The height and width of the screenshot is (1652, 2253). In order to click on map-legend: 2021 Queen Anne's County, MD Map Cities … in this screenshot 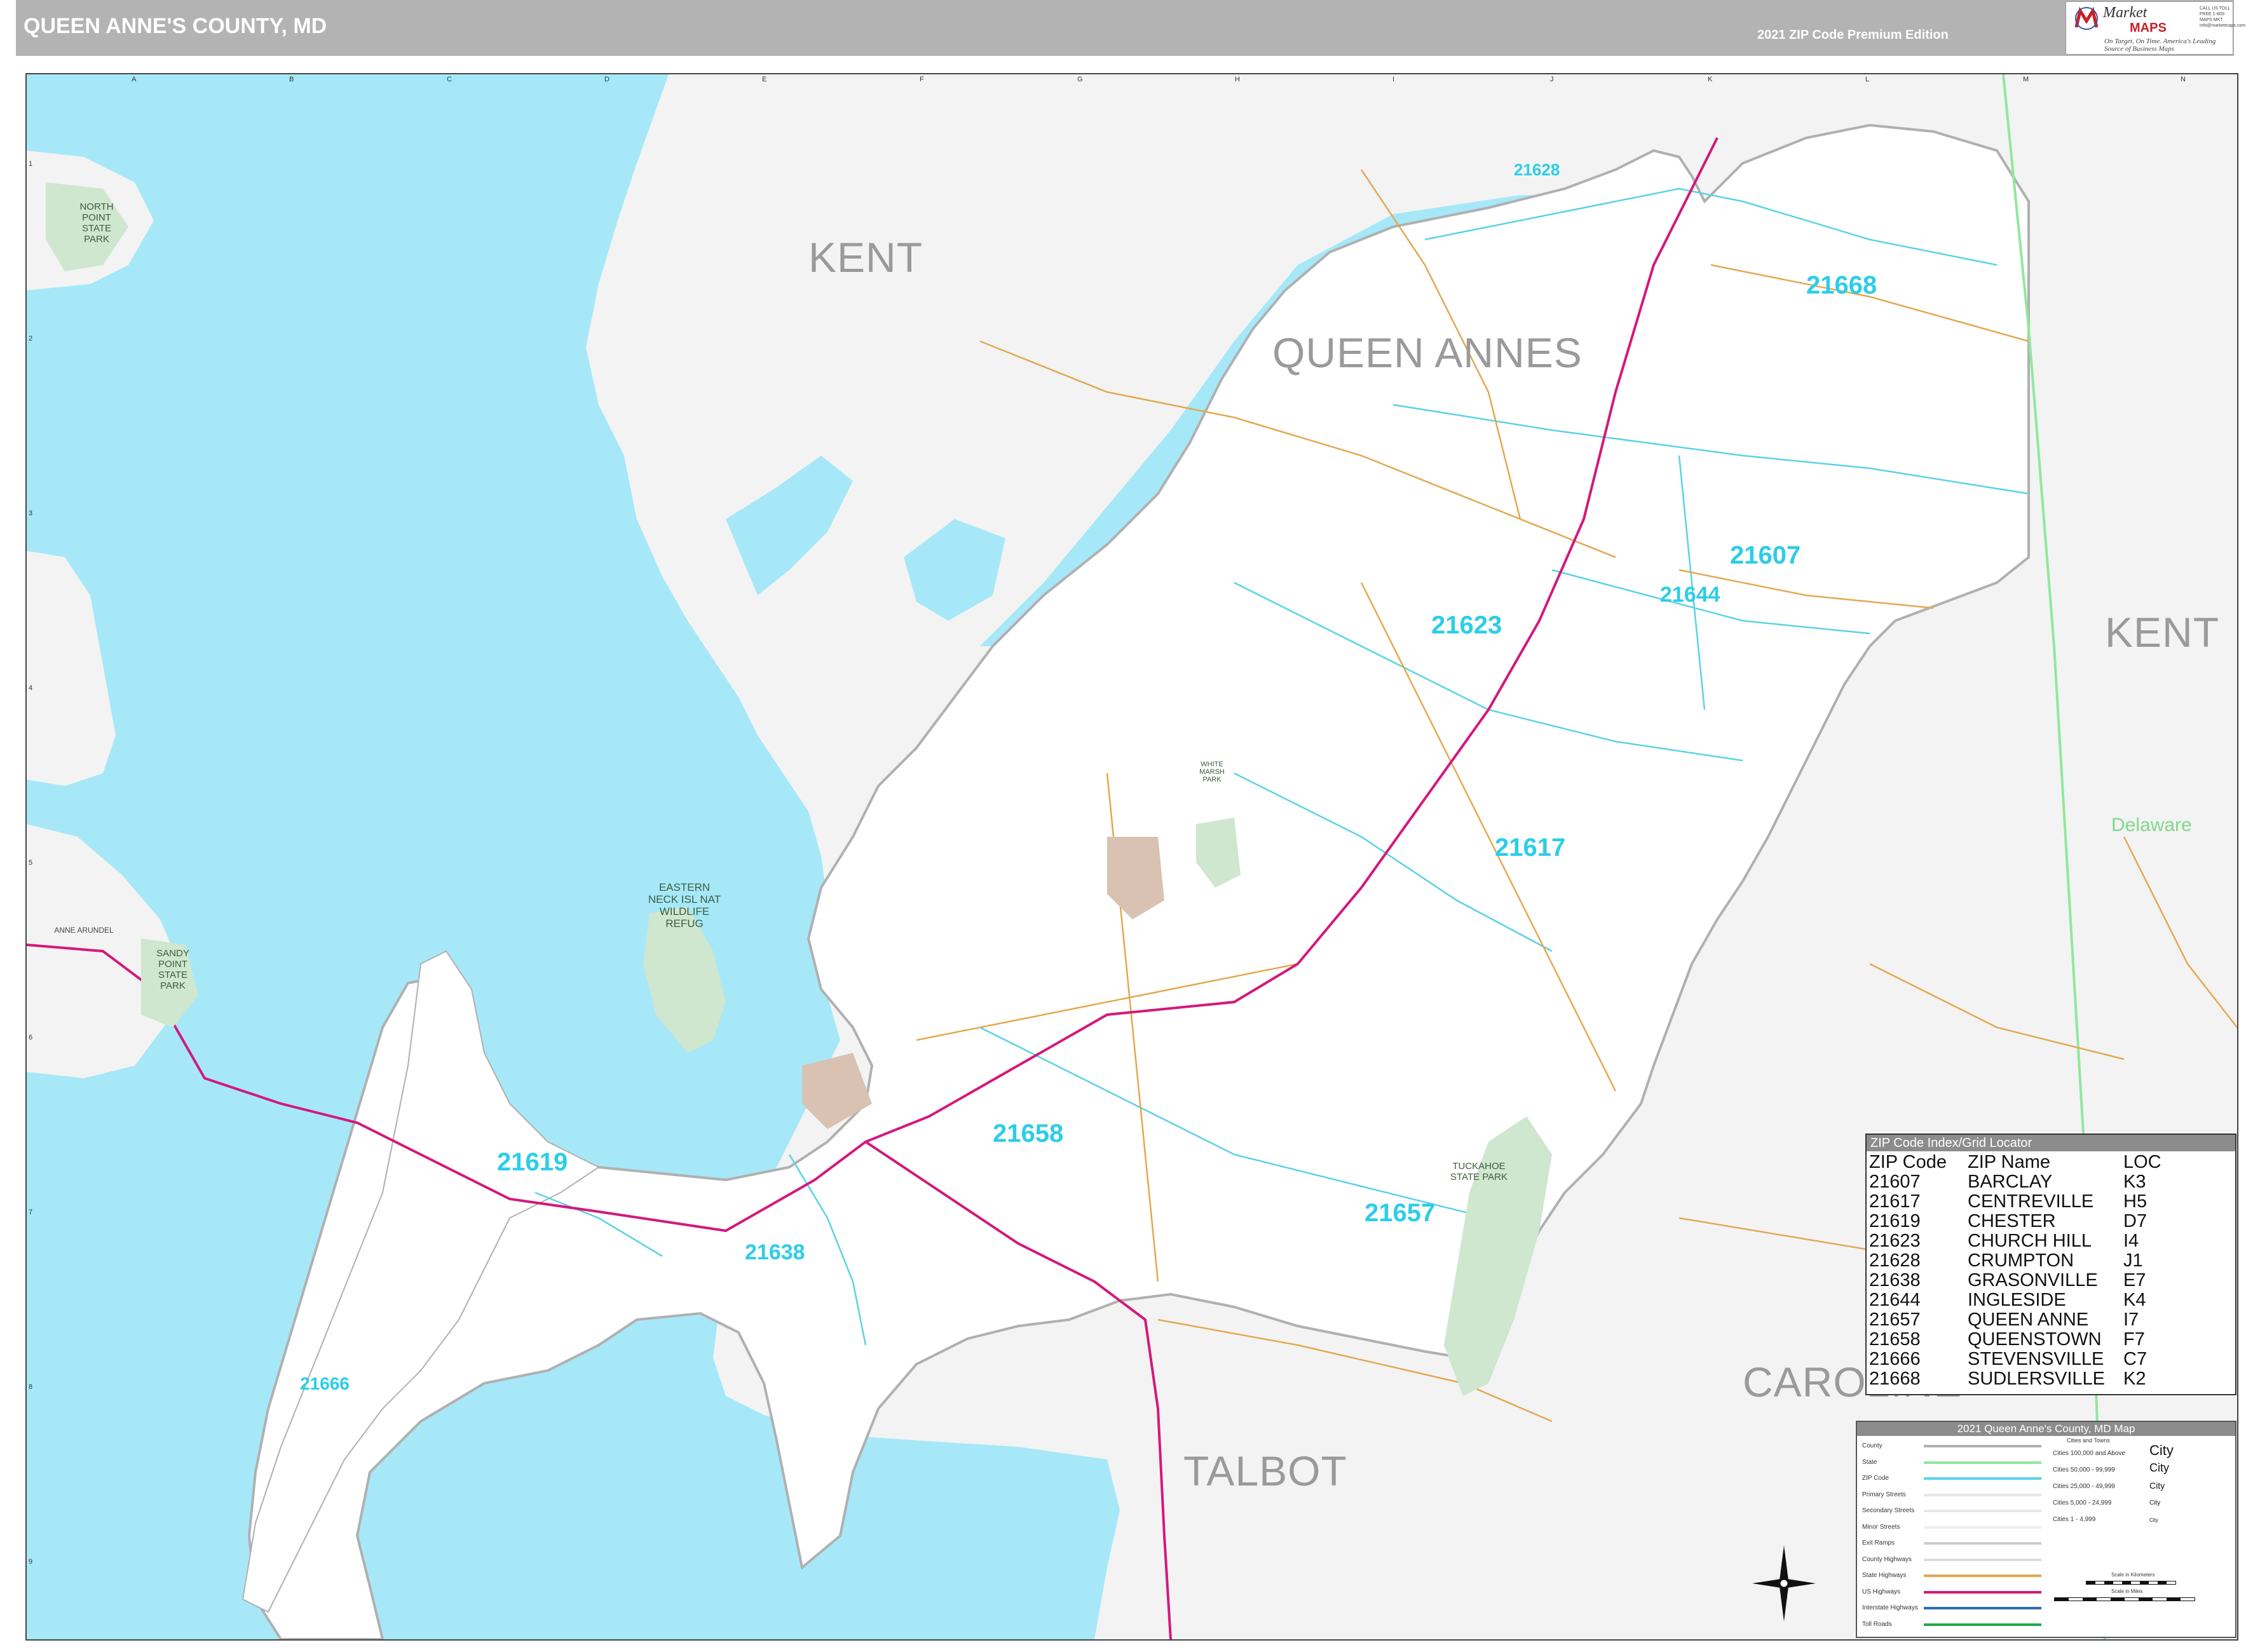, I will do `click(2046, 1530)`.